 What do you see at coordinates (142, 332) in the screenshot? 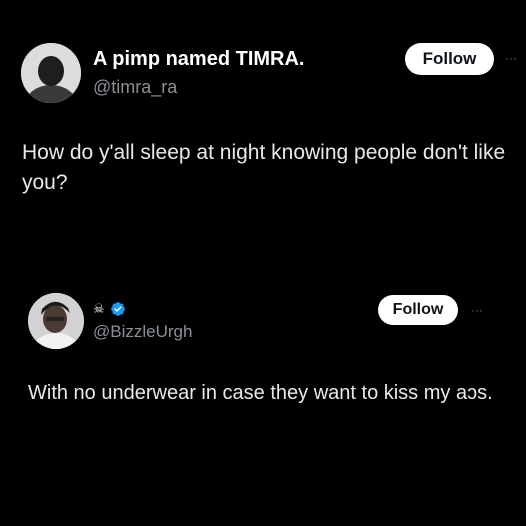
I see `user-handle: @BizzleUrgh` at bounding box center [142, 332].